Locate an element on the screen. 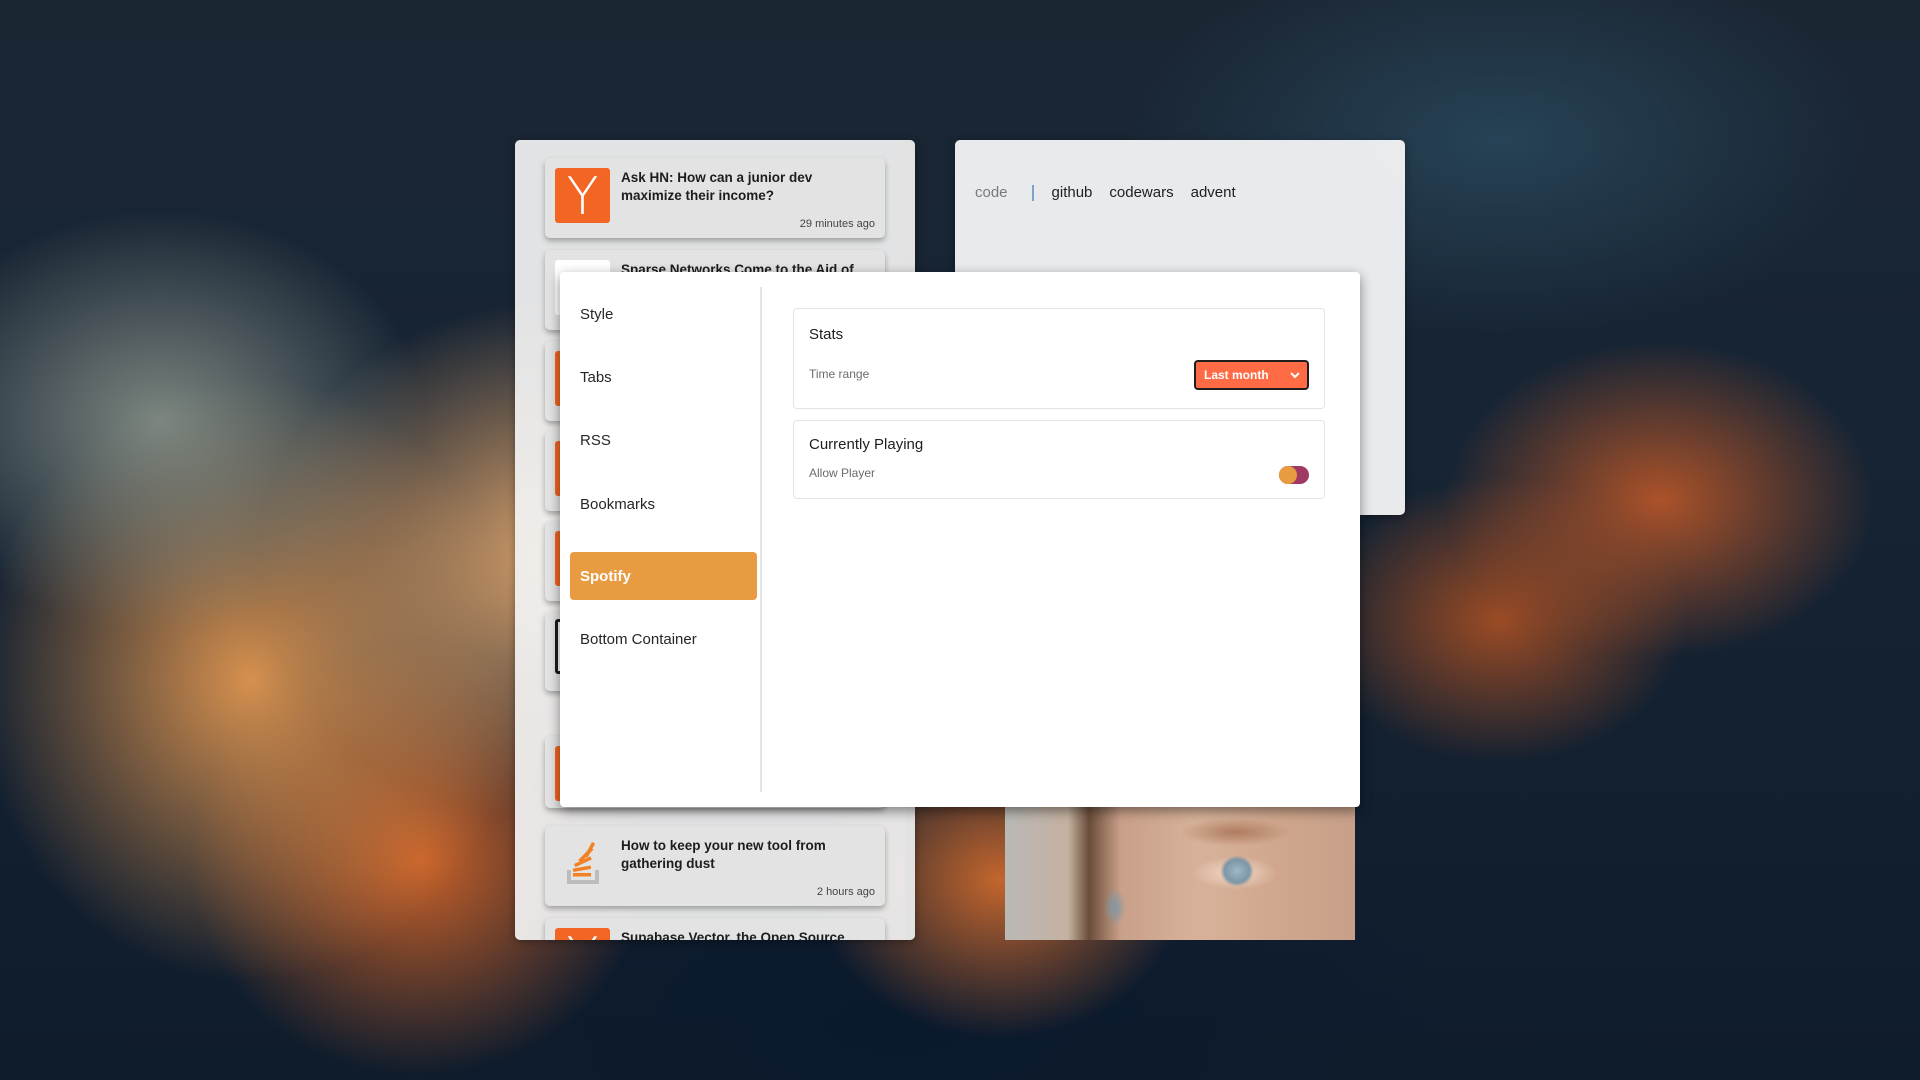  time-range-label: Time range is located at coordinates (839, 374).